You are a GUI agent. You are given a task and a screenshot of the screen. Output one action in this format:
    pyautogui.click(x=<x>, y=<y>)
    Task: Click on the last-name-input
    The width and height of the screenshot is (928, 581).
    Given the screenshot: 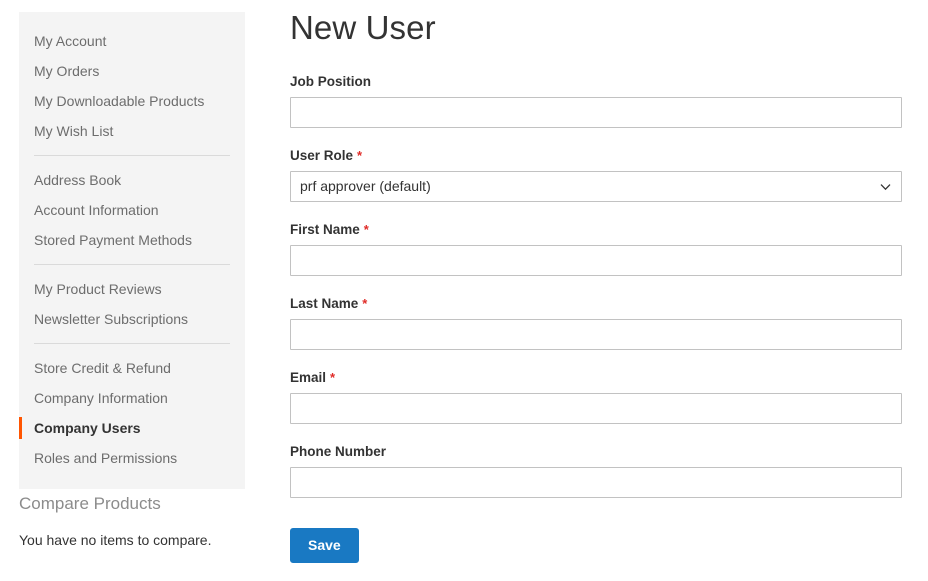 What is the action you would take?
    pyautogui.click(x=596, y=334)
    